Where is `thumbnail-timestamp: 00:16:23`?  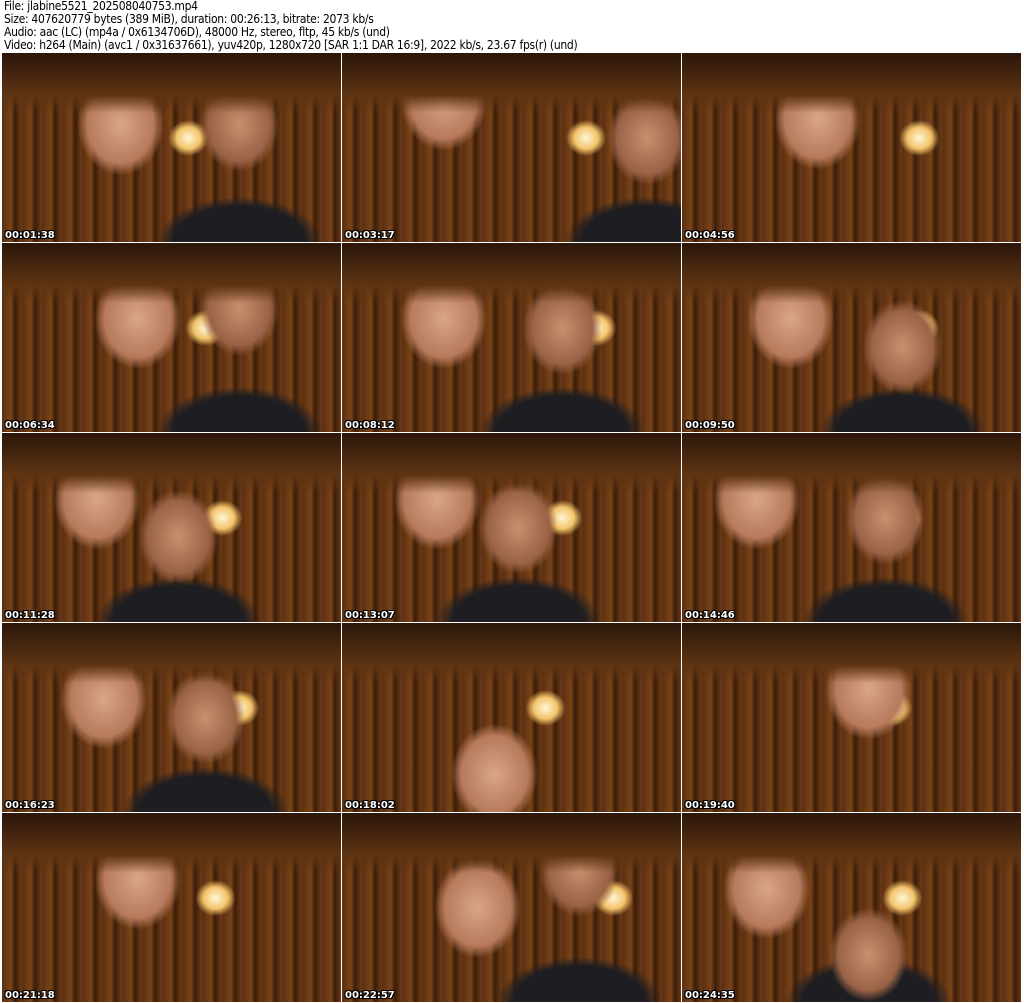 thumbnail-timestamp: 00:16:23 is located at coordinates (30, 805).